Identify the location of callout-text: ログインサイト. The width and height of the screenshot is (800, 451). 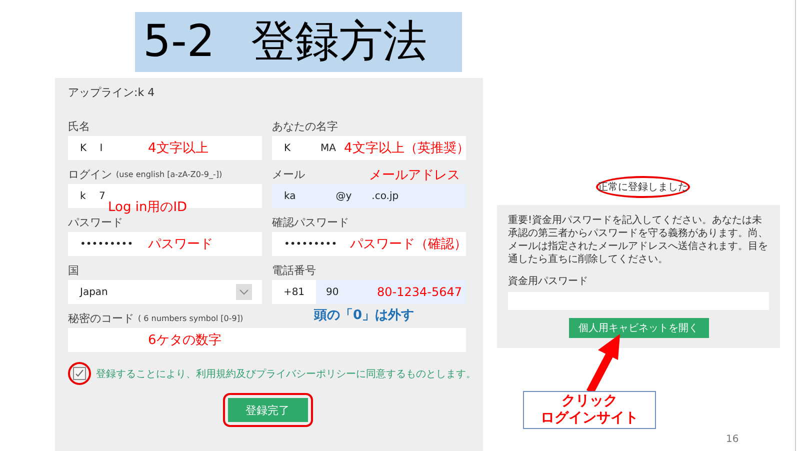
(589, 418).